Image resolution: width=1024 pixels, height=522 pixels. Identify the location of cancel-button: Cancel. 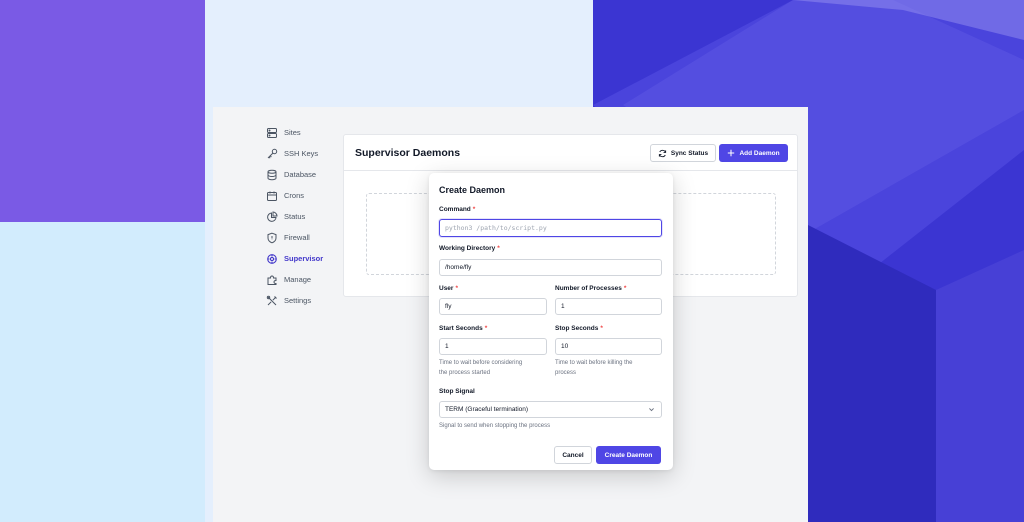
(573, 455).